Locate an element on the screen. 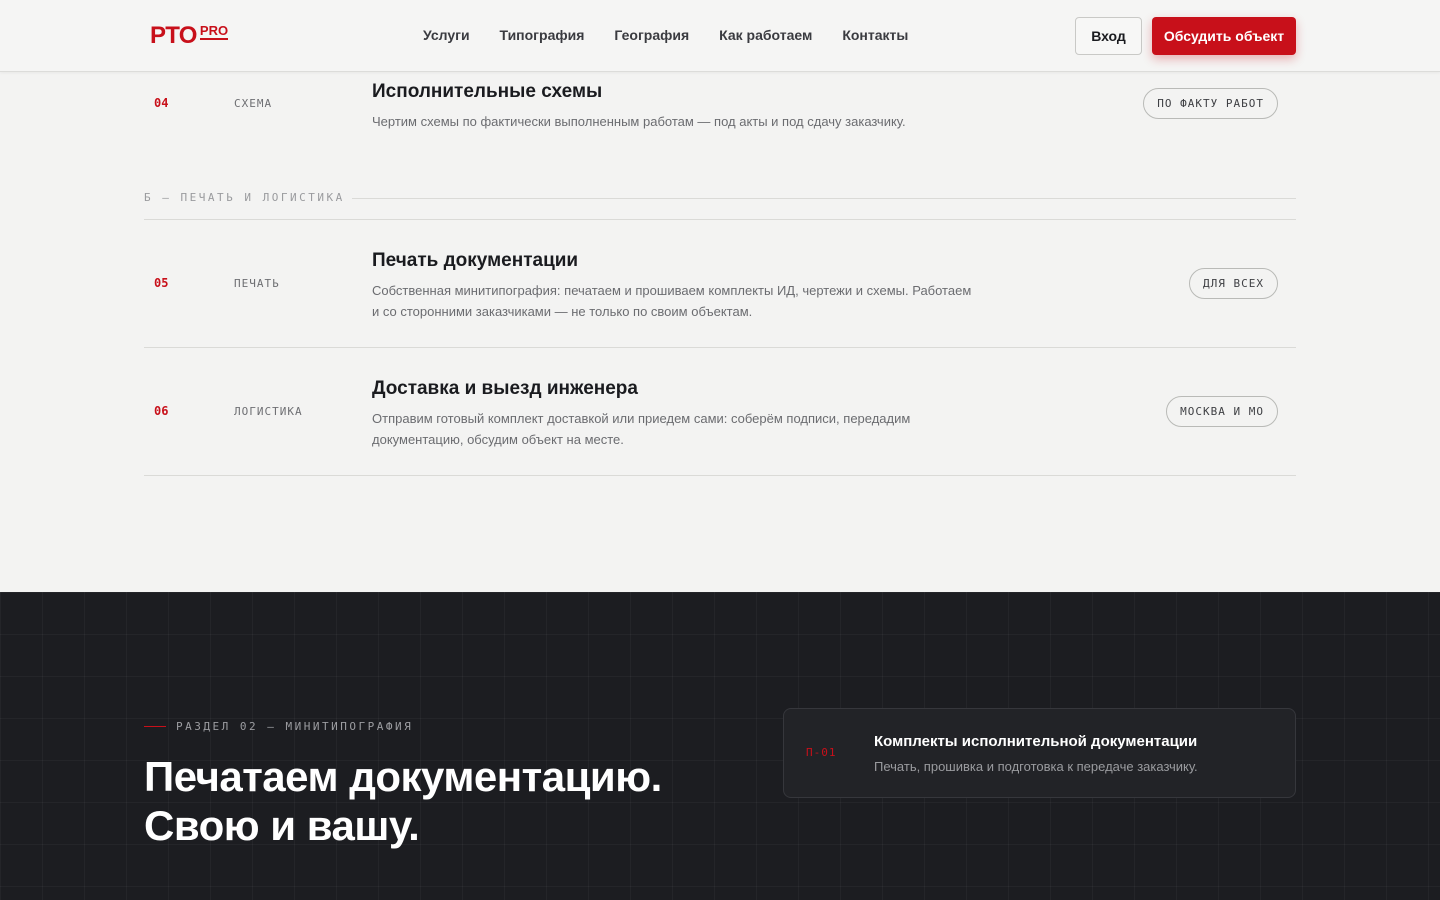  discuss-object-button: Обсудить объект is located at coordinates (1224, 36).